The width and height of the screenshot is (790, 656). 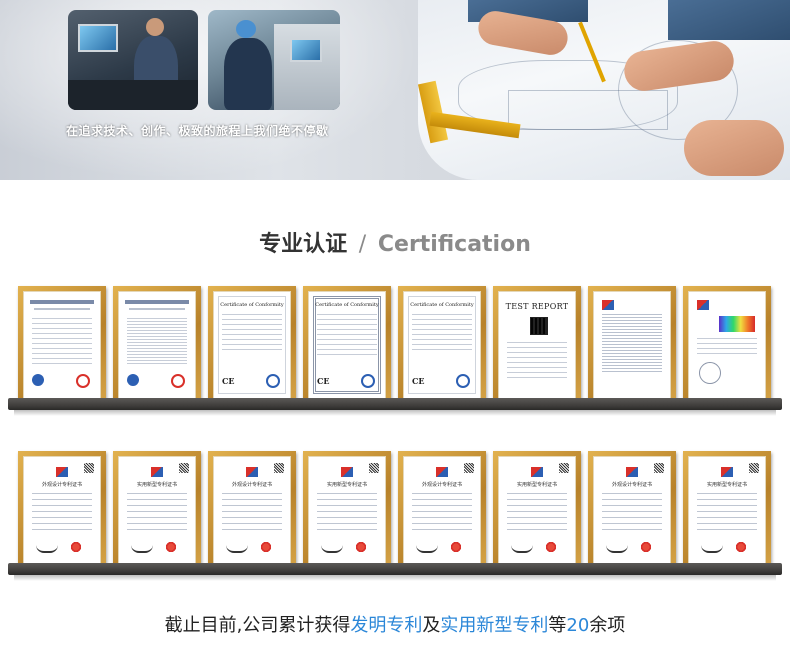 What do you see at coordinates (607, 625) in the screenshot?
I see `summary-suffix: 余项` at bounding box center [607, 625].